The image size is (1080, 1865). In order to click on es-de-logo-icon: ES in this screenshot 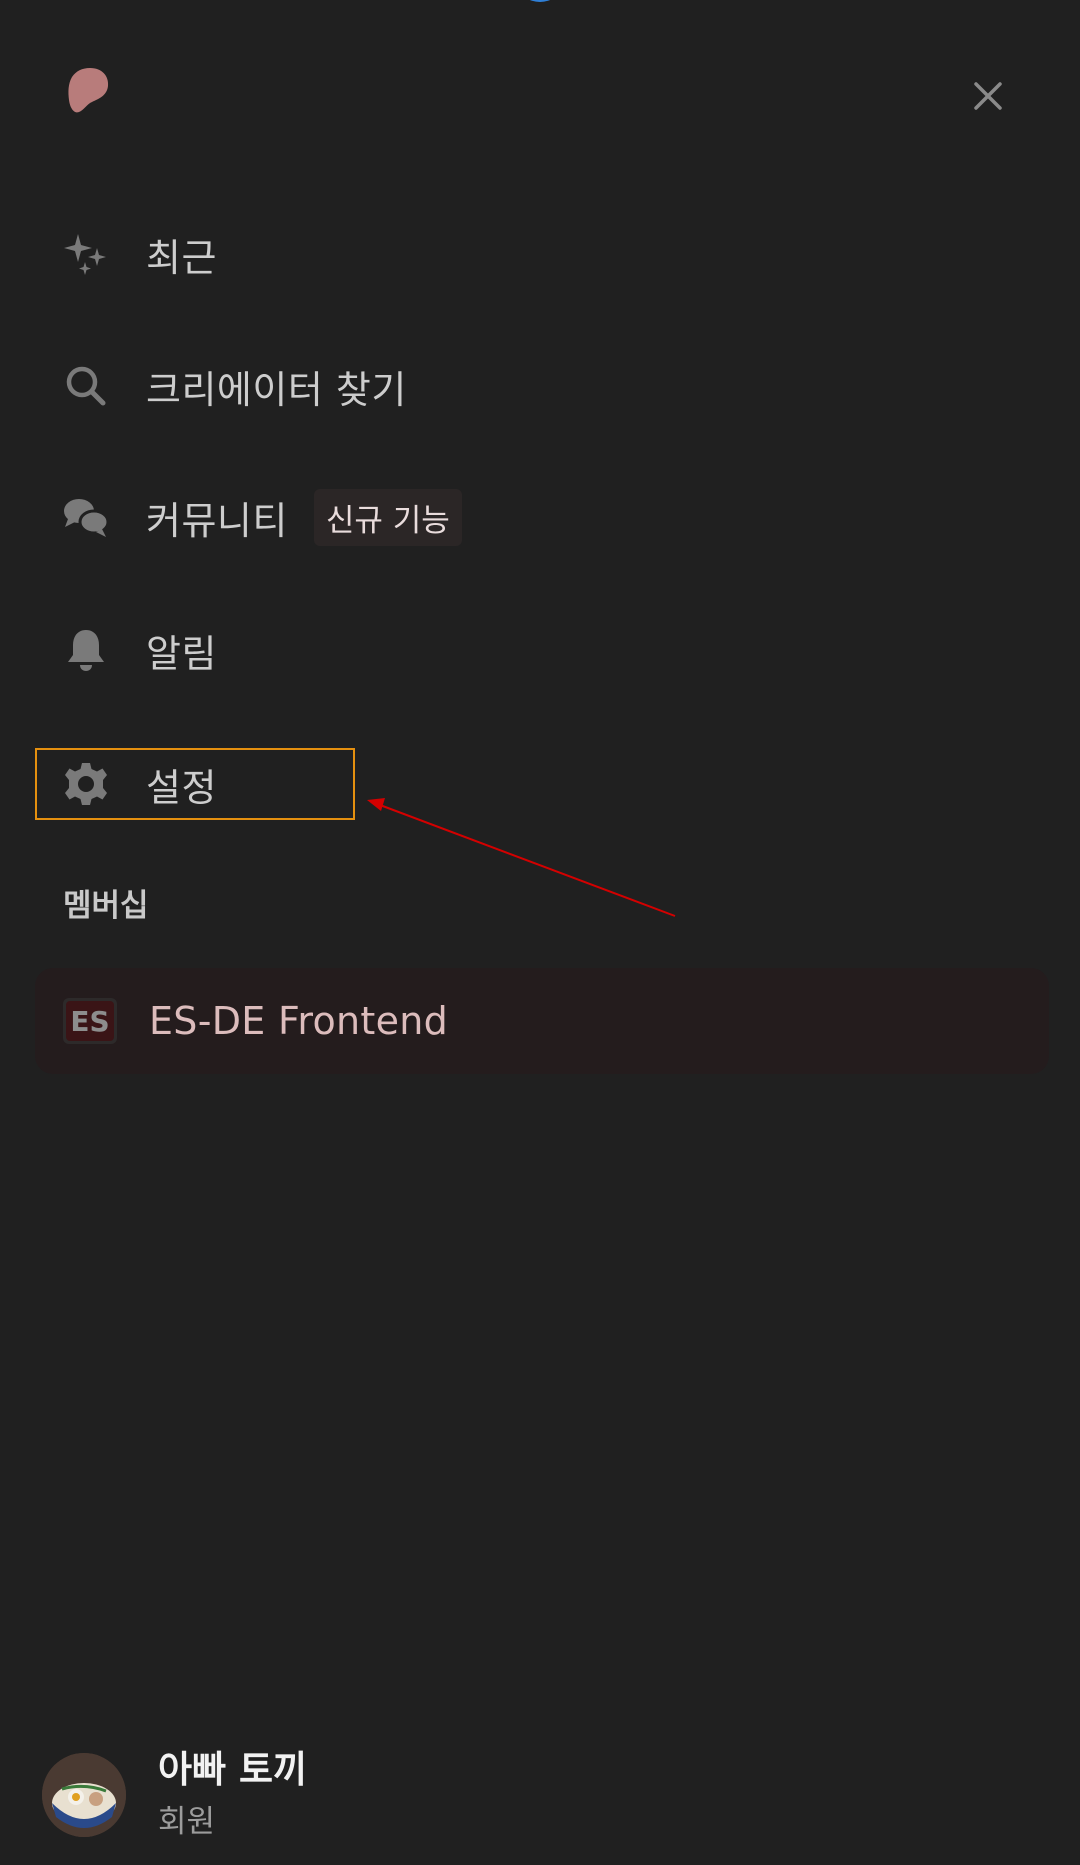, I will do `click(90, 1021)`.